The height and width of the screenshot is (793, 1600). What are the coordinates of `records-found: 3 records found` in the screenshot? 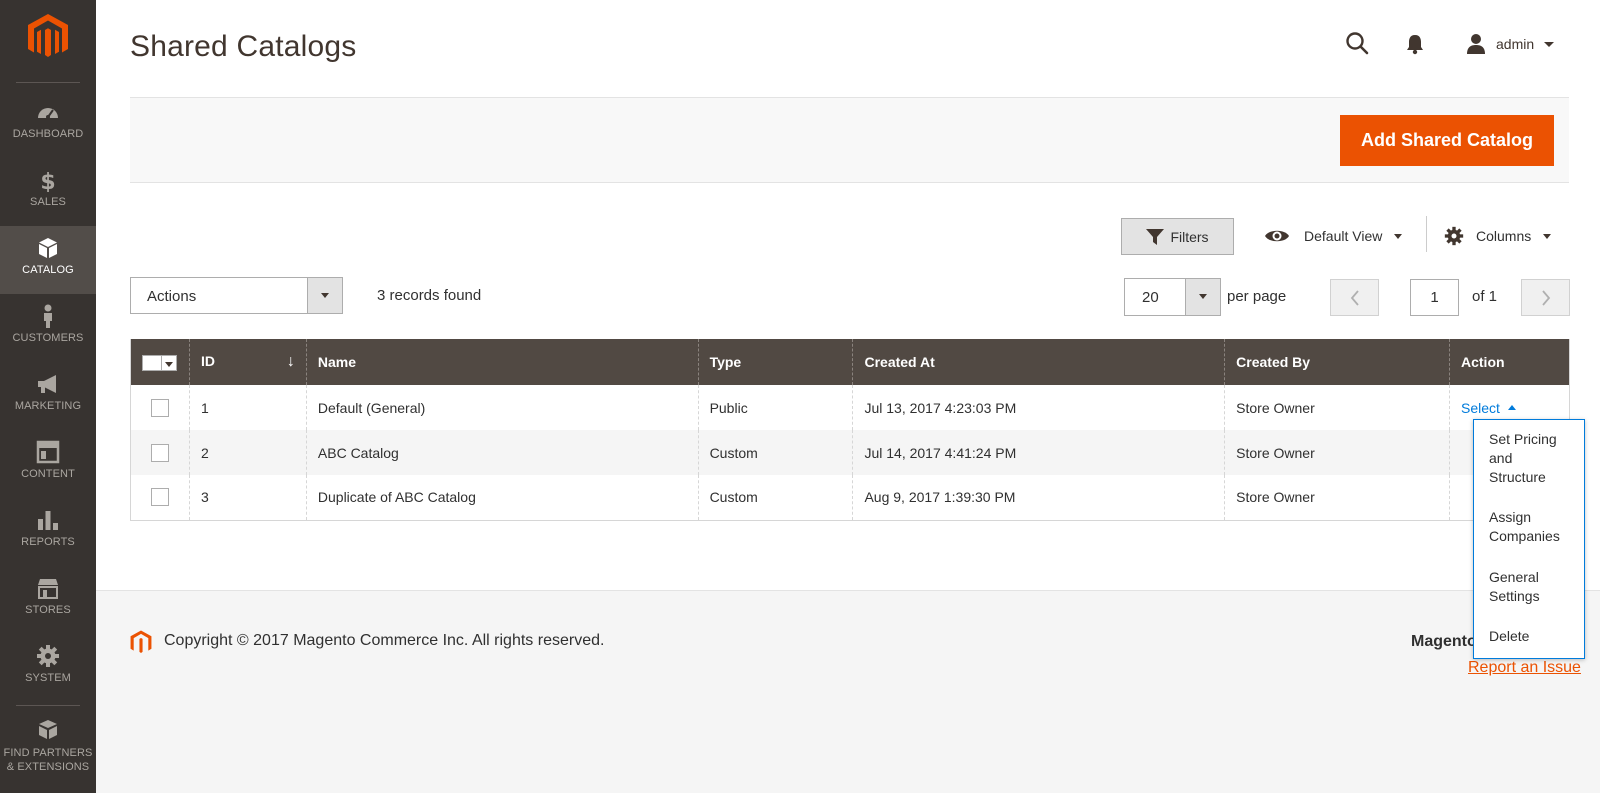 It's located at (429, 295).